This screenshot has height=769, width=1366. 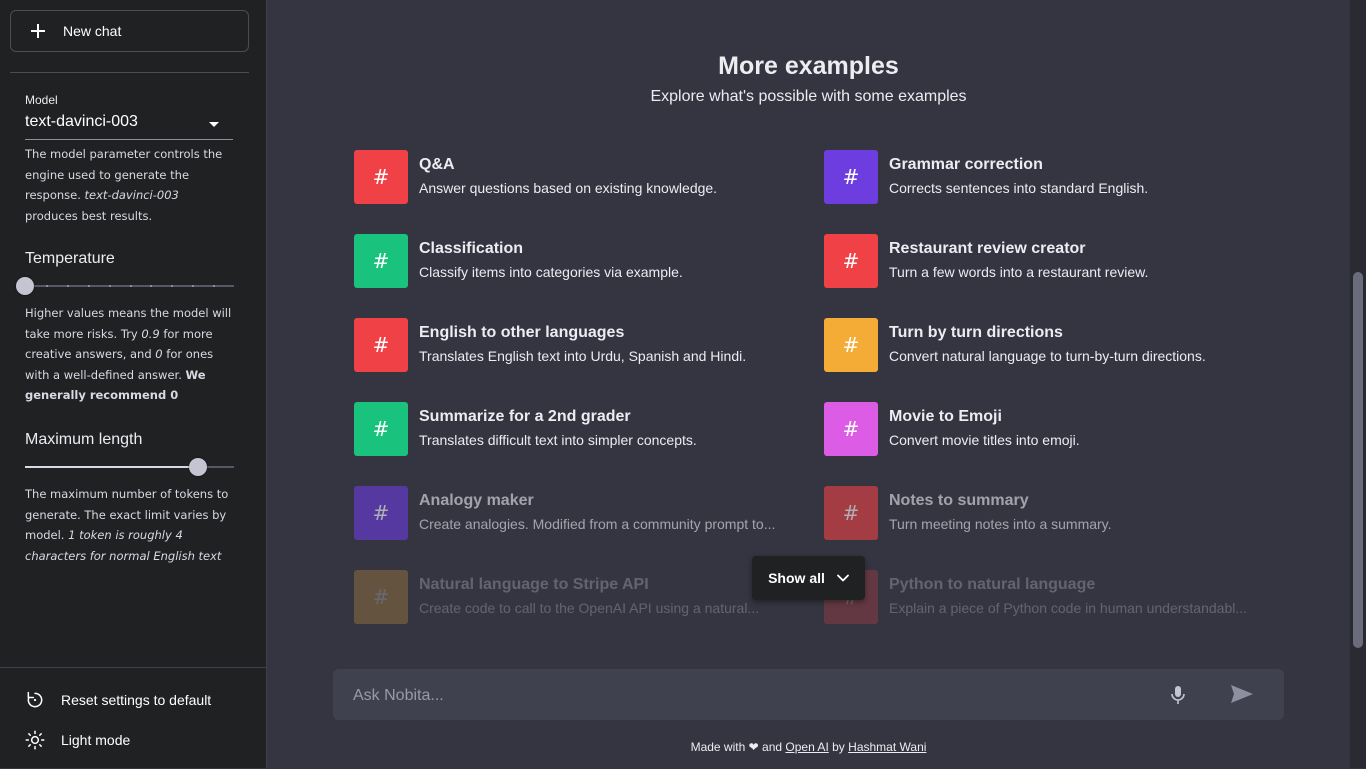 I want to click on example-title: Turn by turn directions, so click(x=976, y=332).